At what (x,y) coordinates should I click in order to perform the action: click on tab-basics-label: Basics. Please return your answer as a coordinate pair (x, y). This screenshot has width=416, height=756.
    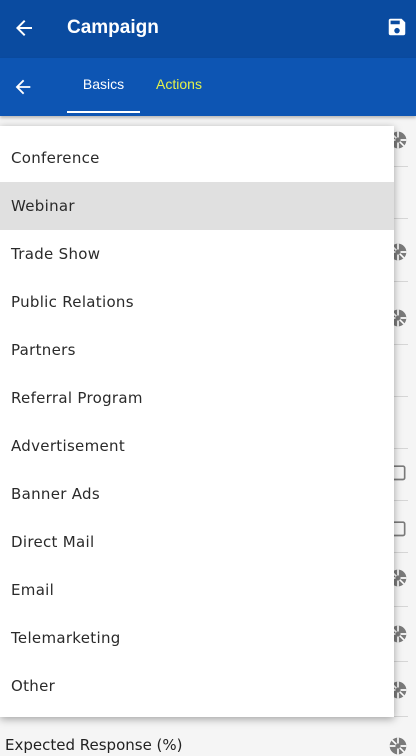
    Looking at the image, I should click on (103, 84).